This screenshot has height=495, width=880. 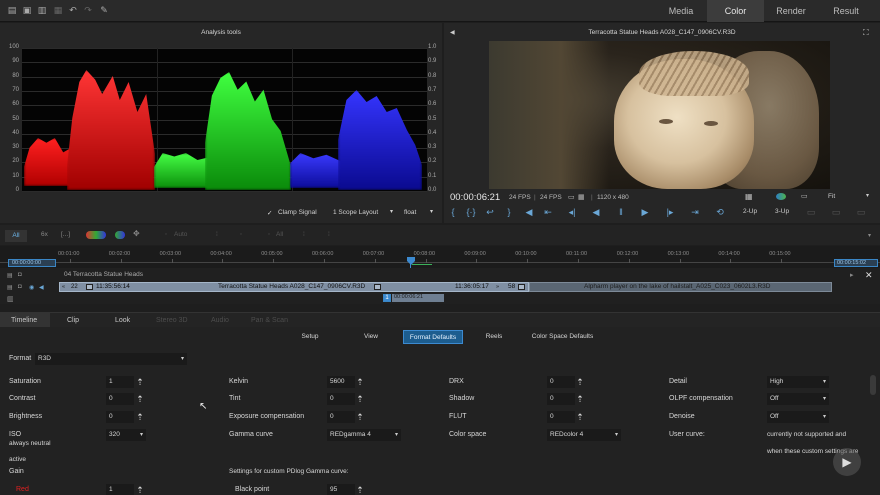 I want to click on tab-look: Look, so click(x=122, y=320).